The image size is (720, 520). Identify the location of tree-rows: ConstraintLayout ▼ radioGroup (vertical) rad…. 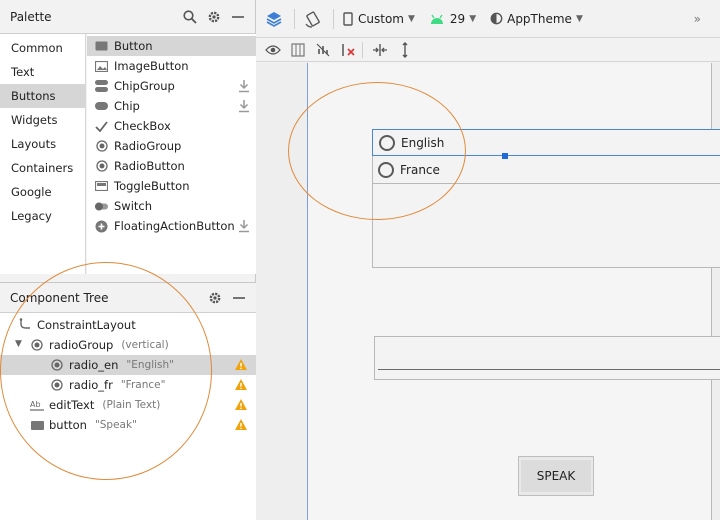
(128, 374).